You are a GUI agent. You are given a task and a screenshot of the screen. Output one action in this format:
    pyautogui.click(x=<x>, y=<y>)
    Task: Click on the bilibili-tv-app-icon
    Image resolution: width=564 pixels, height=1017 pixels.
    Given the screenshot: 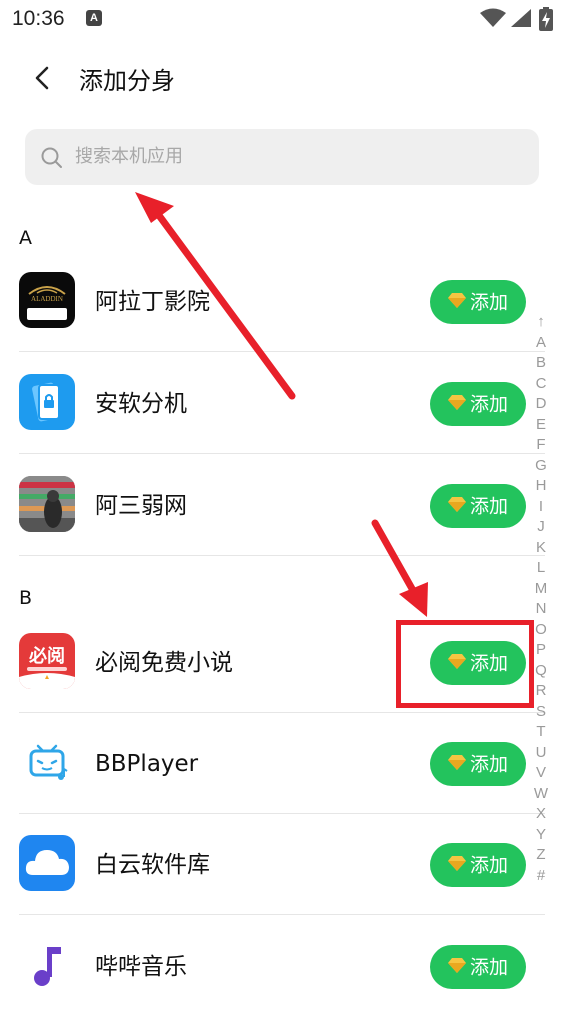 What is the action you would take?
    pyautogui.click(x=47, y=762)
    